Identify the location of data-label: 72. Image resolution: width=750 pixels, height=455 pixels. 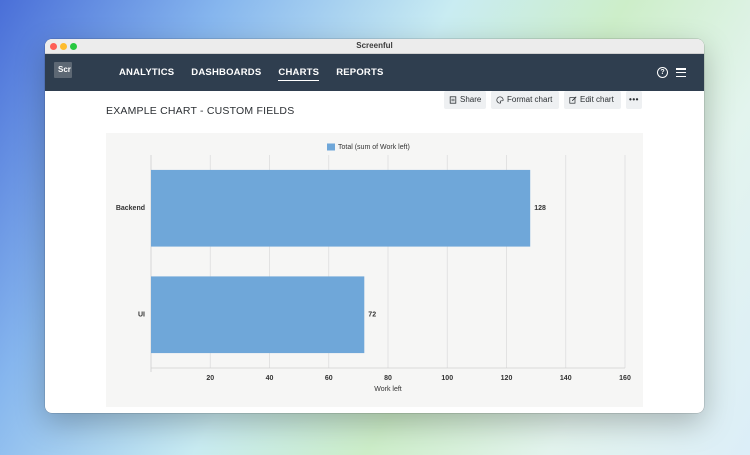
(372, 315).